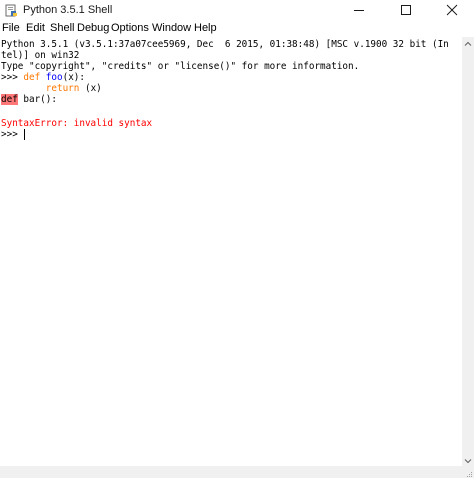 The image size is (474, 478). I want to click on scroll-down-button, so click(468, 460).